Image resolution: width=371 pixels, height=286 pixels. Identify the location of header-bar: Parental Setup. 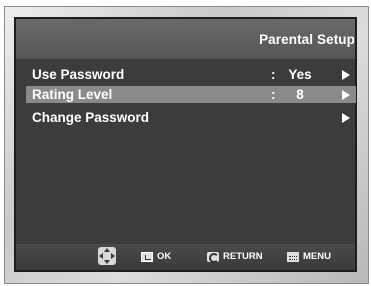
(185, 39).